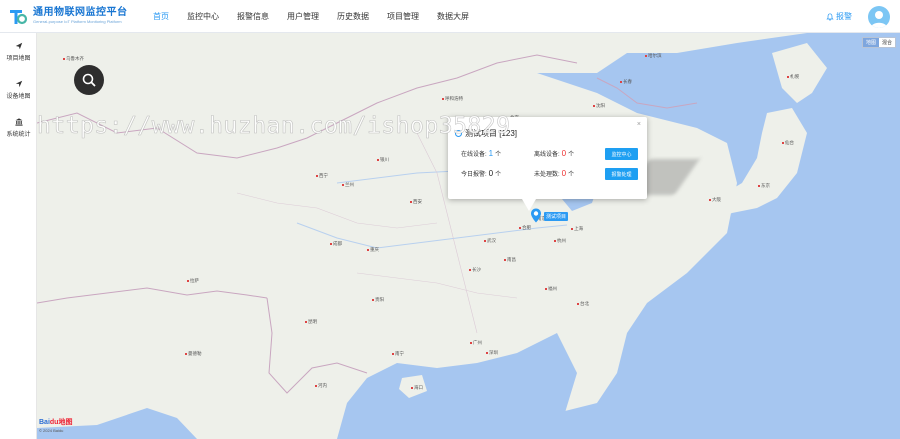  Describe the element at coordinates (18, 135) in the screenshot. I see `sidebar-item-label: 系统统计` at that location.